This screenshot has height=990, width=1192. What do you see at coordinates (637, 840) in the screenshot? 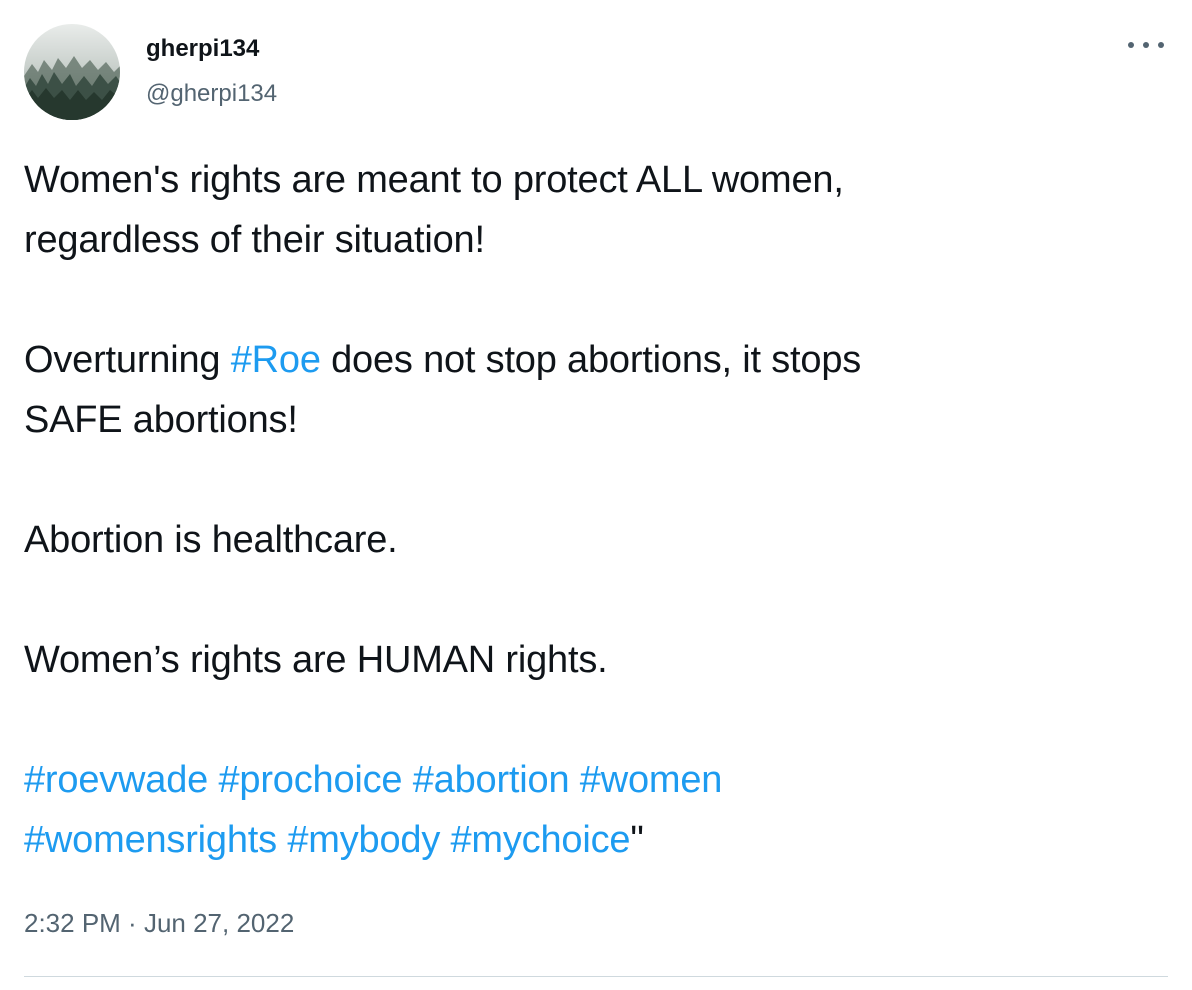
I see `trailing-quote: "` at bounding box center [637, 840].